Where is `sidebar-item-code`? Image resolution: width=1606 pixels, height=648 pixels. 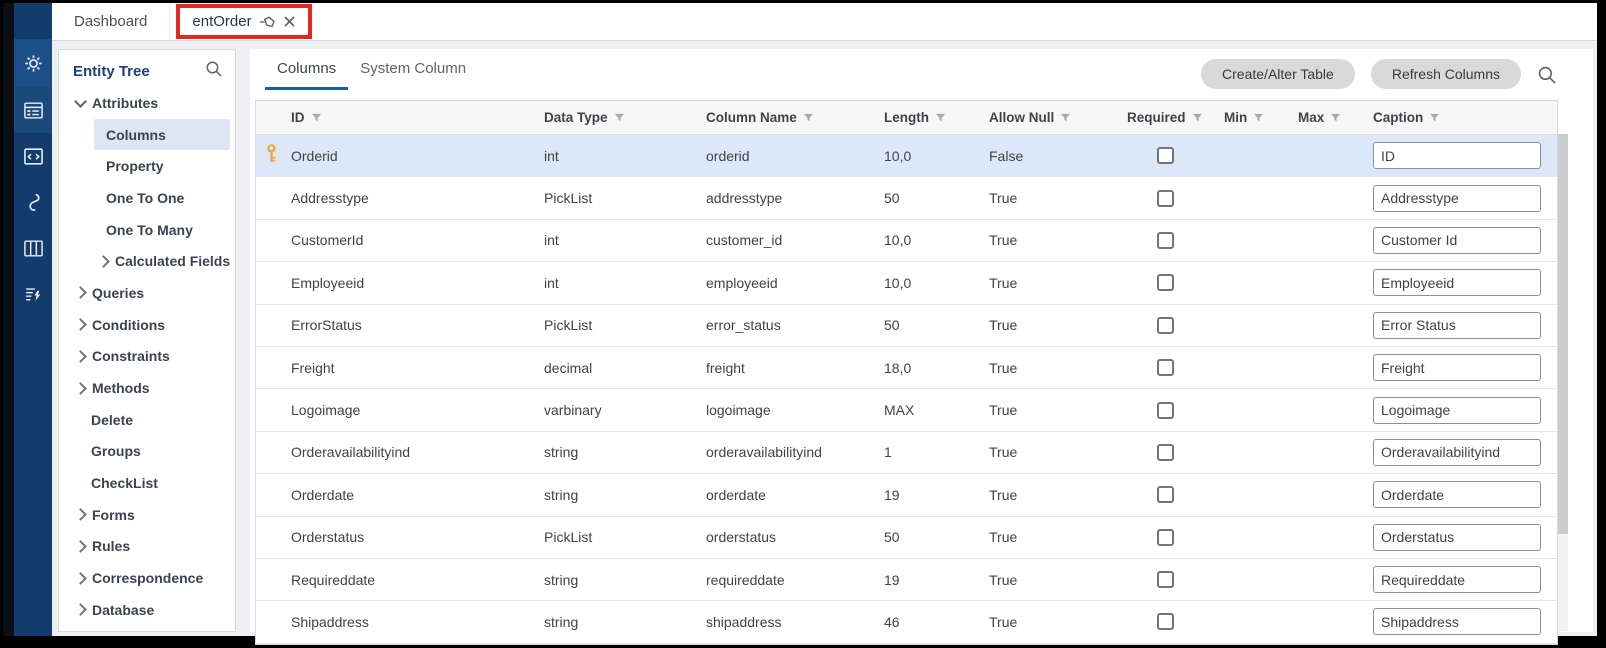
sidebar-item-code is located at coordinates (33, 156).